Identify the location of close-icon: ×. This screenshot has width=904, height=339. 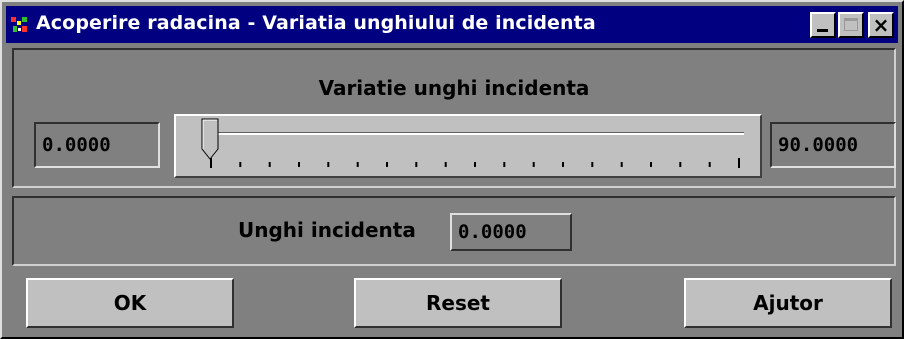
(881, 25).